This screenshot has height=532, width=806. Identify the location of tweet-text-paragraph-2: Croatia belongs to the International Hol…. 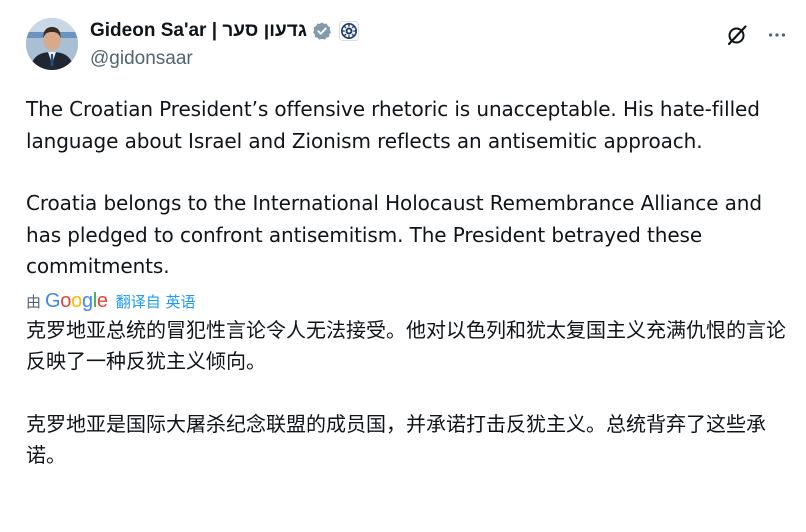
(394, 234).